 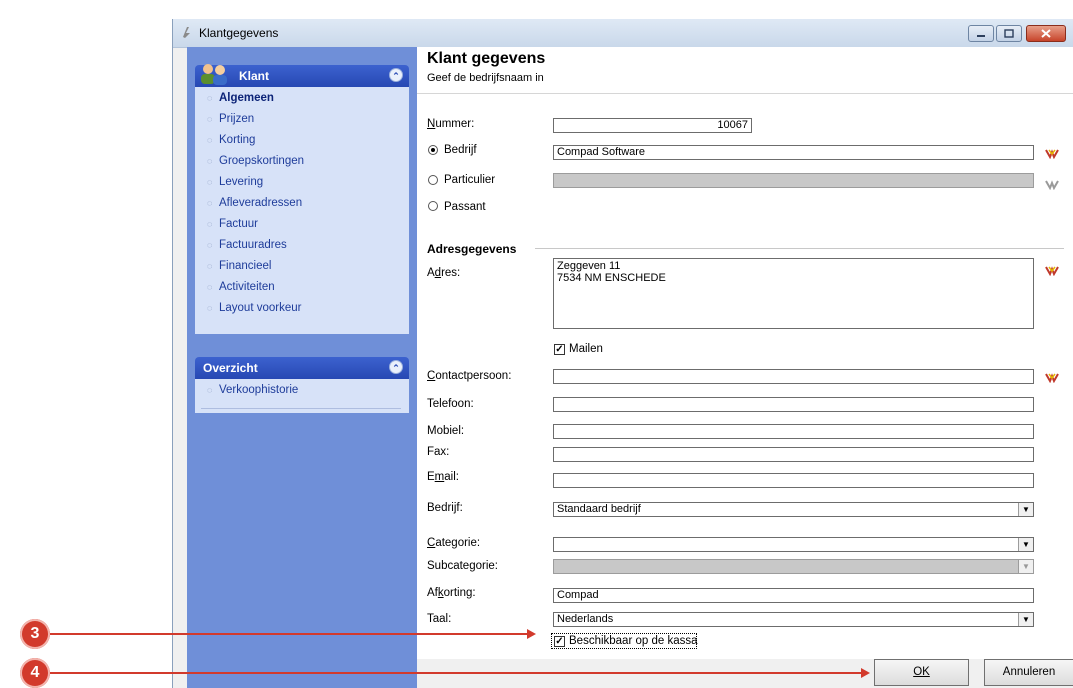 I want to click on arrow-4-head, so click(x=865, y=673).